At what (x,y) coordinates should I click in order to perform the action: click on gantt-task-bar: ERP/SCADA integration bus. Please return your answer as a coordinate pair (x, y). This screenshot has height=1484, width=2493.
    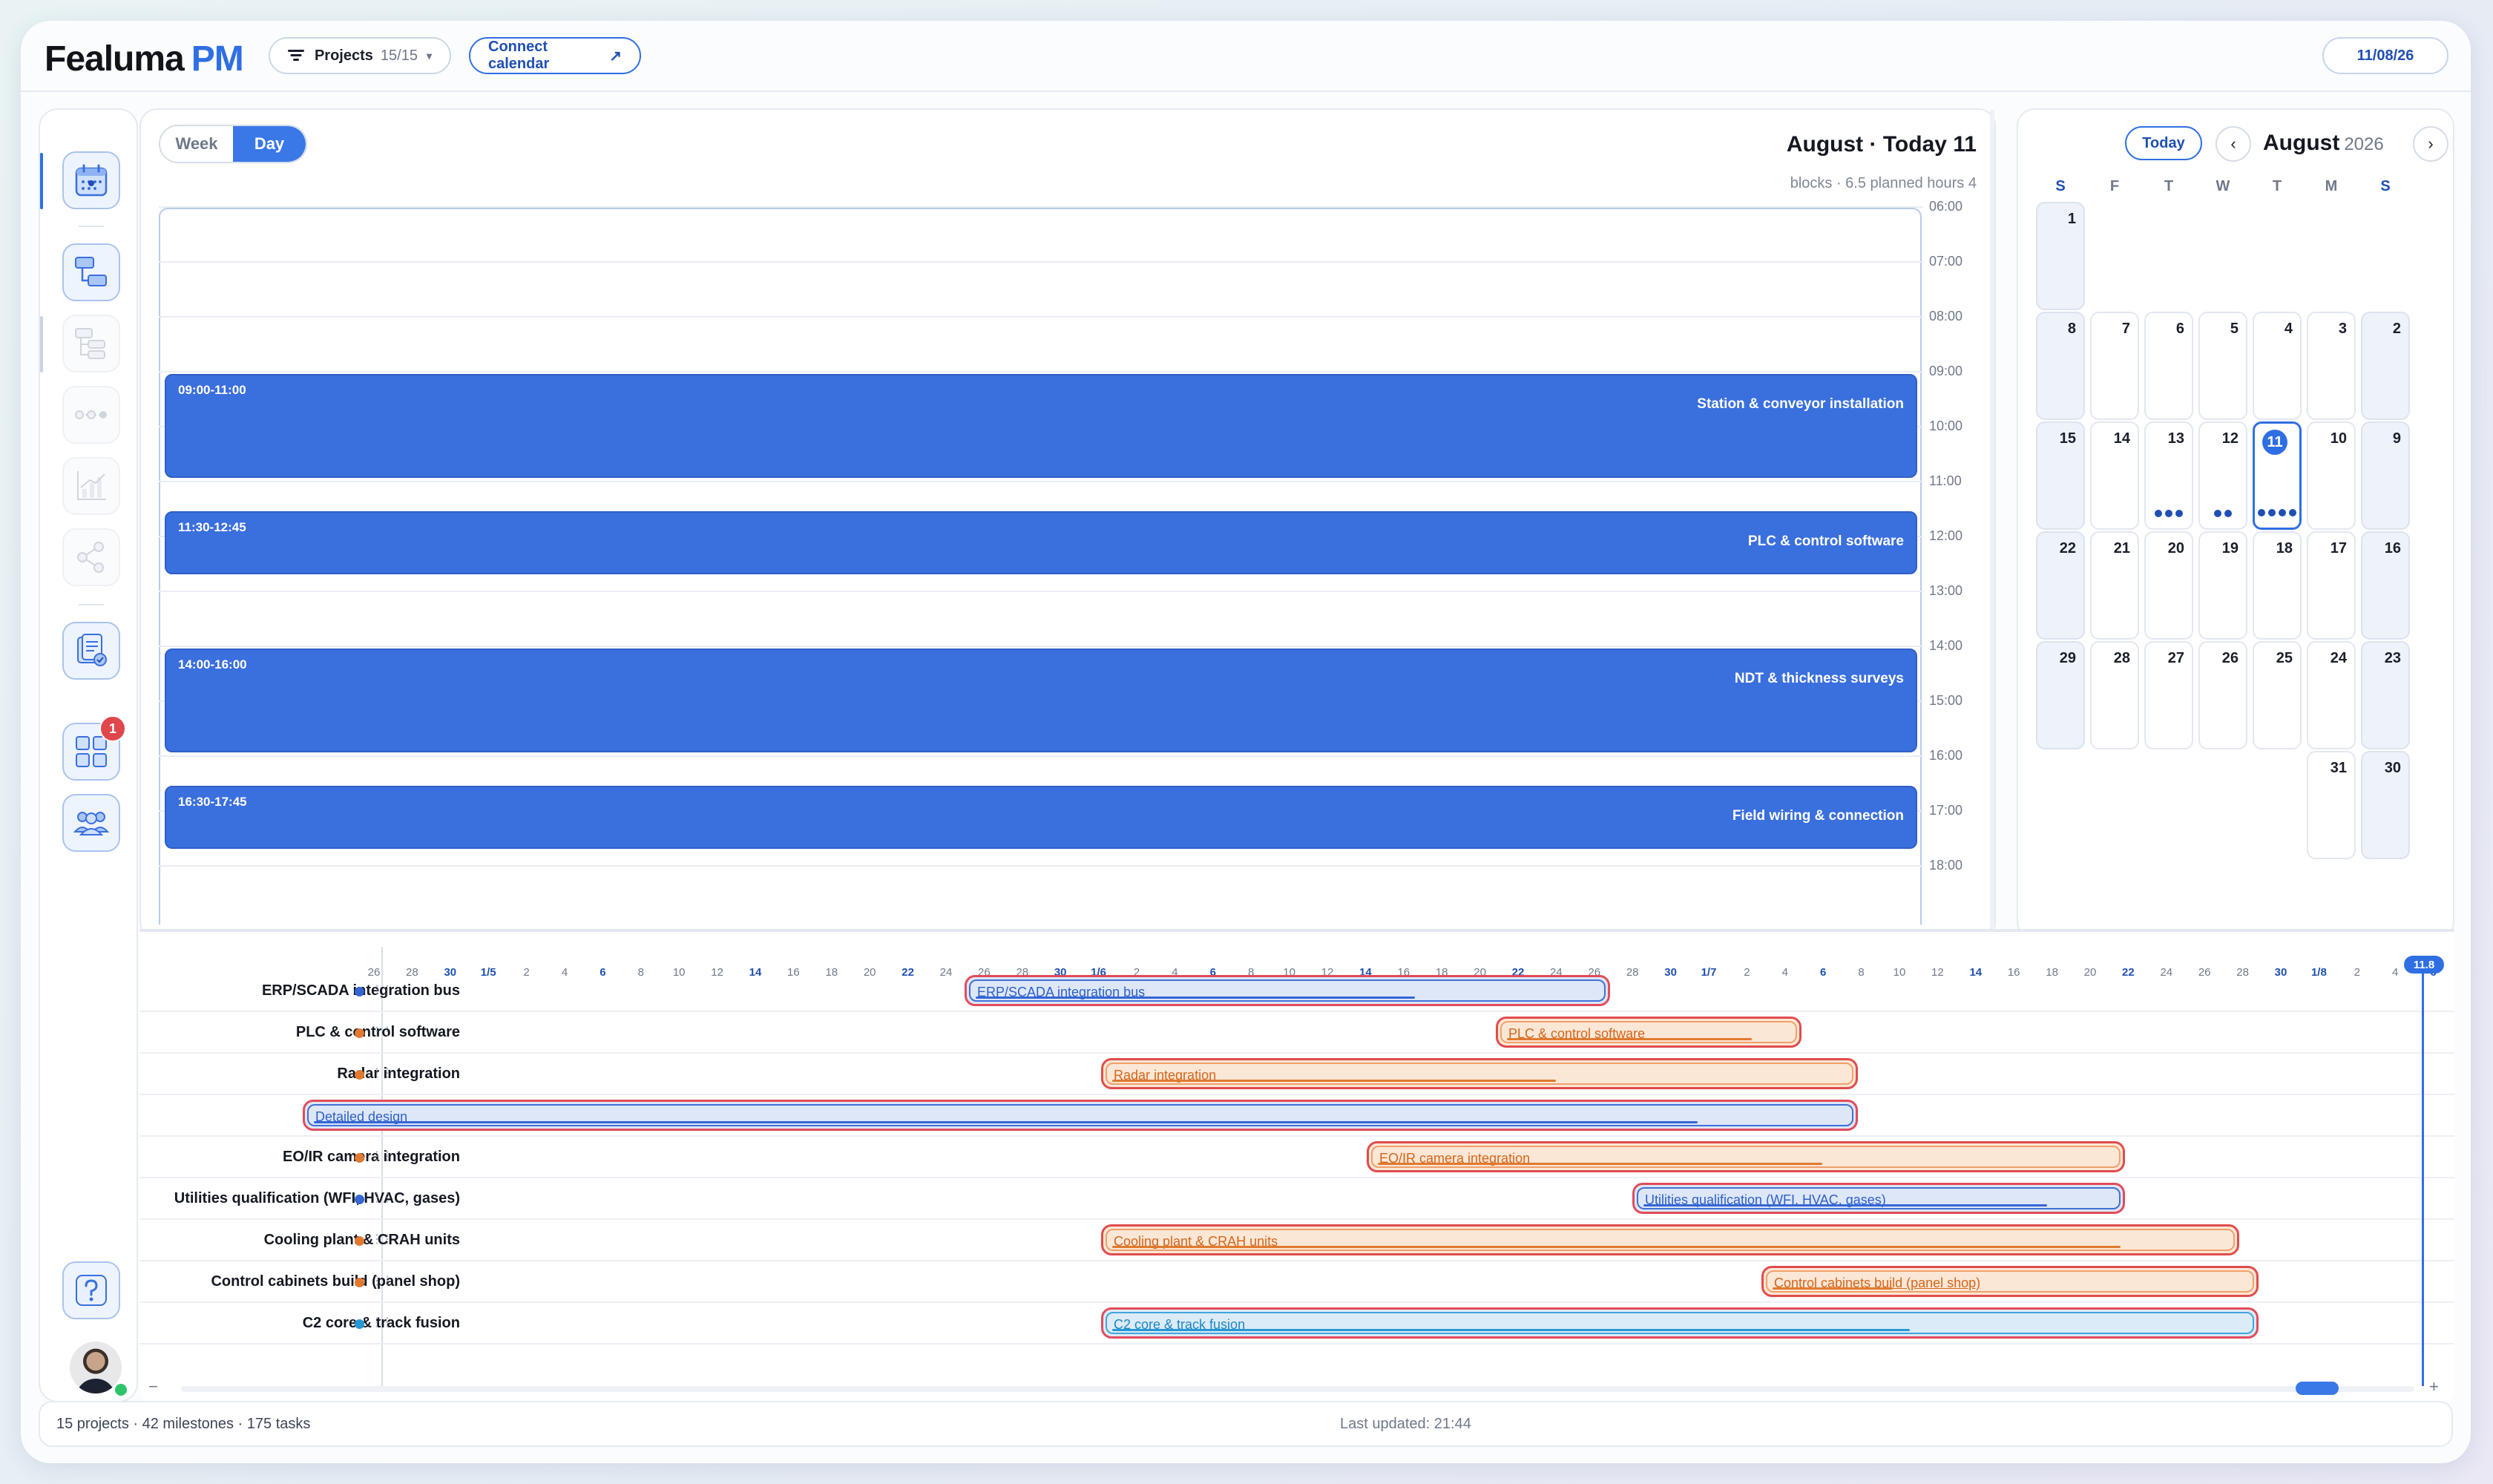
    Looking at the image, I should click on (1287, 990).